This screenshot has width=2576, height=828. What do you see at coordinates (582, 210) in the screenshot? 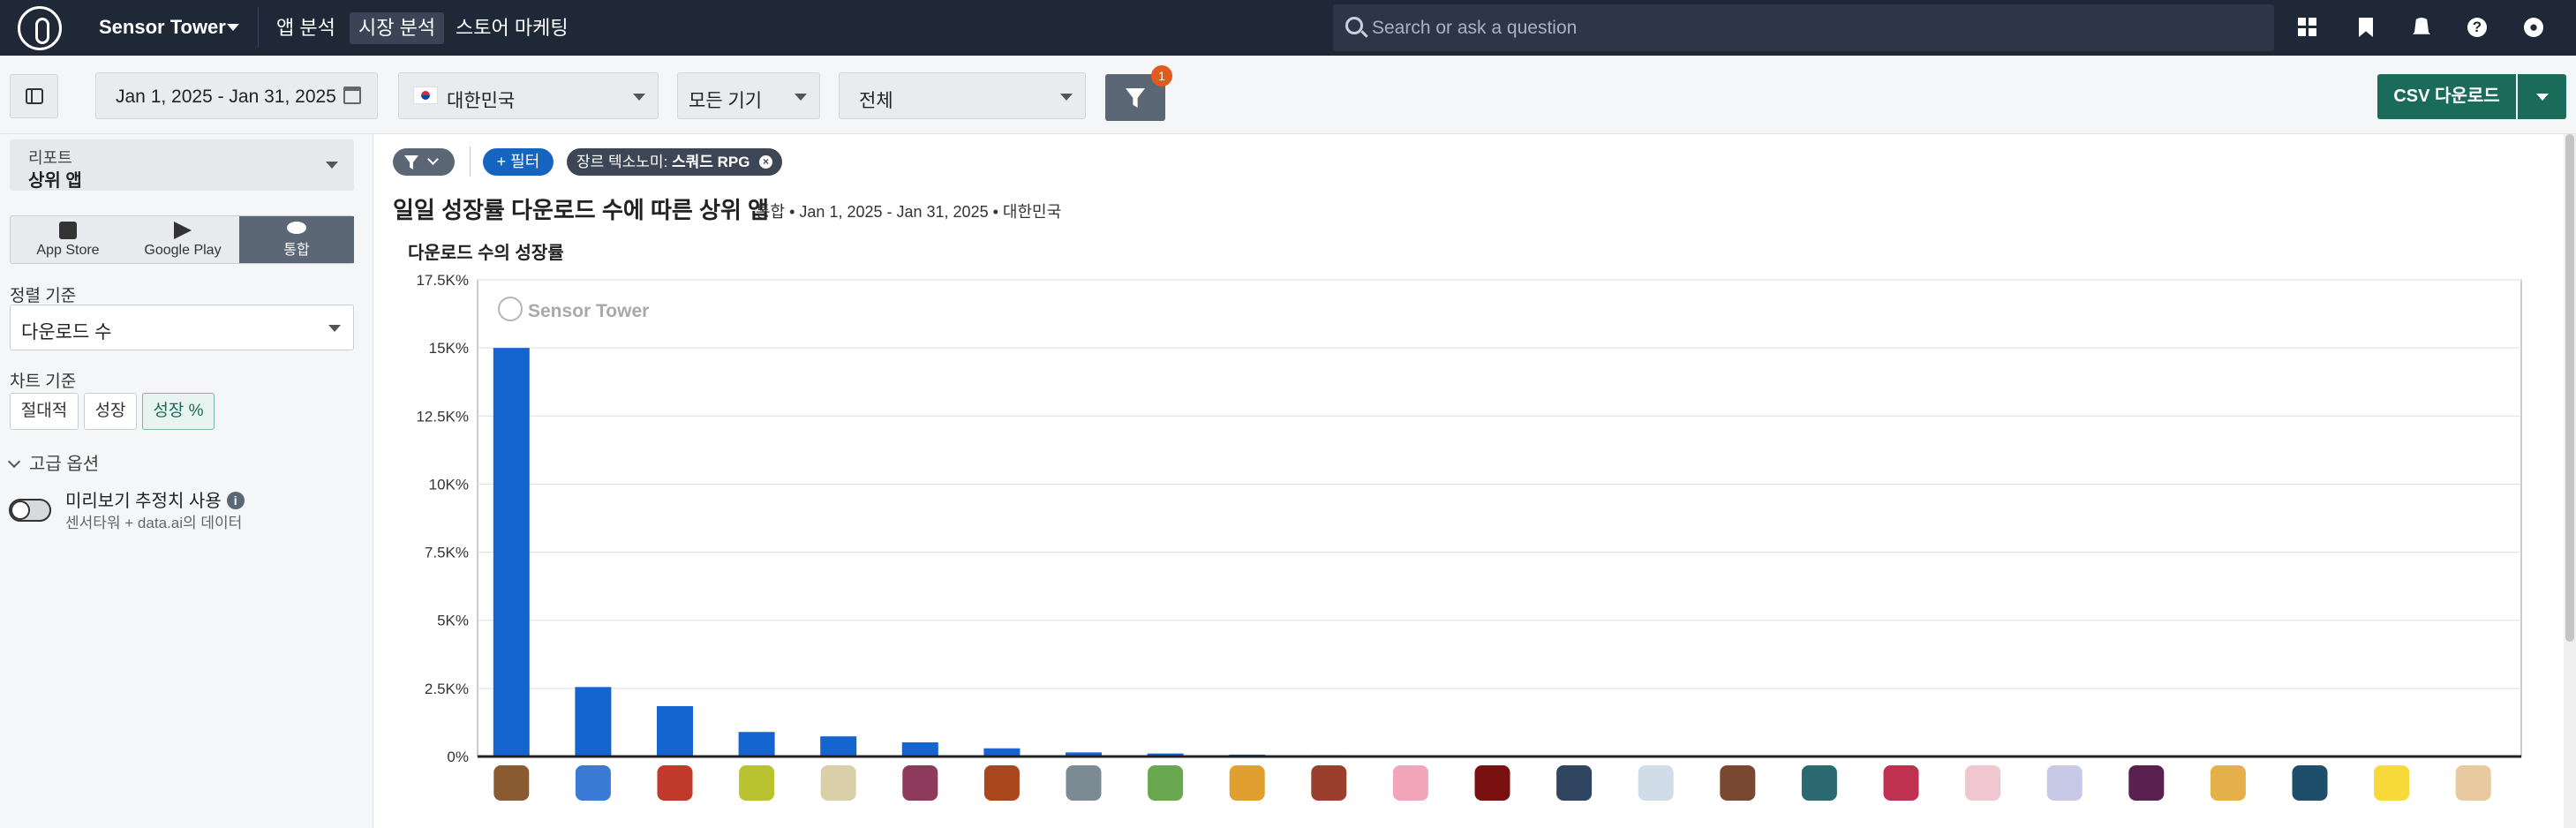
I see `page-title: 일일 성장률 다운로드 수에 따른 상위 앱` at bounding box center [582, 210].